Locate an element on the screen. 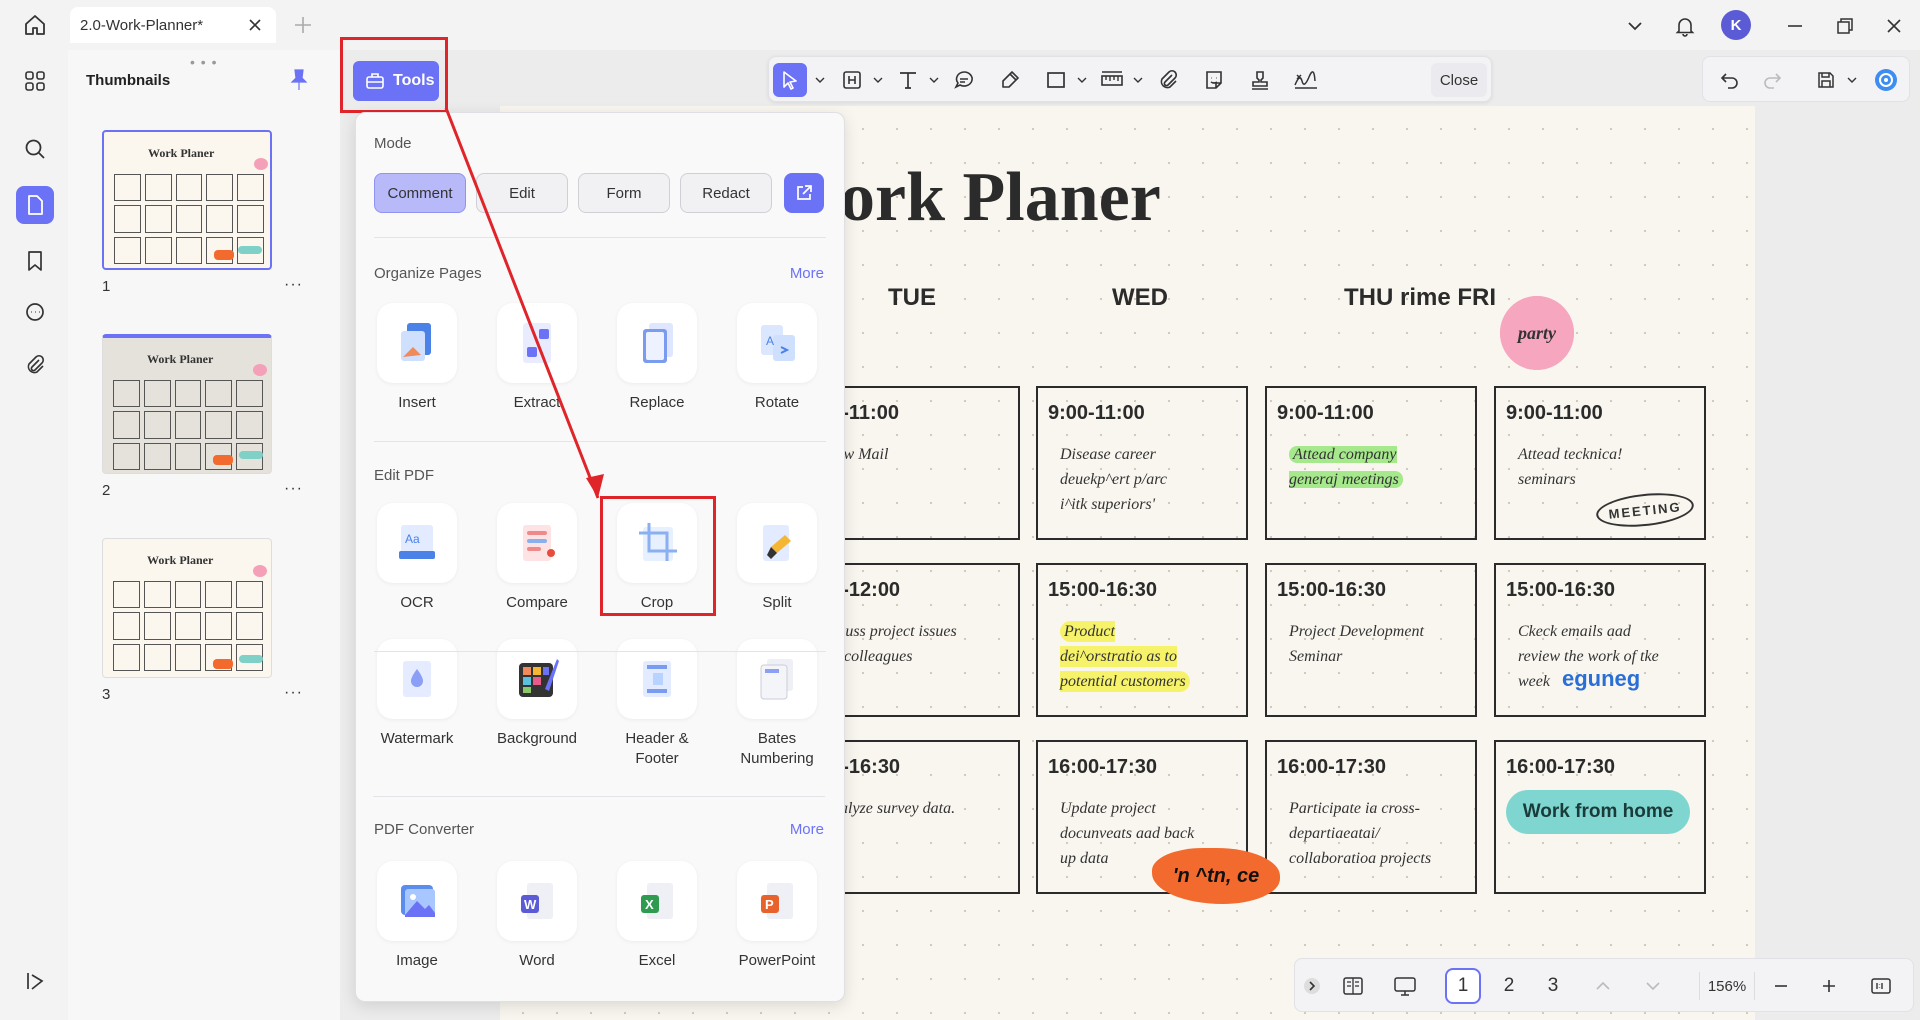 The height and width of the screenshot is (1020, 1920). fit-page-button is located at coordinates (1881, 986).